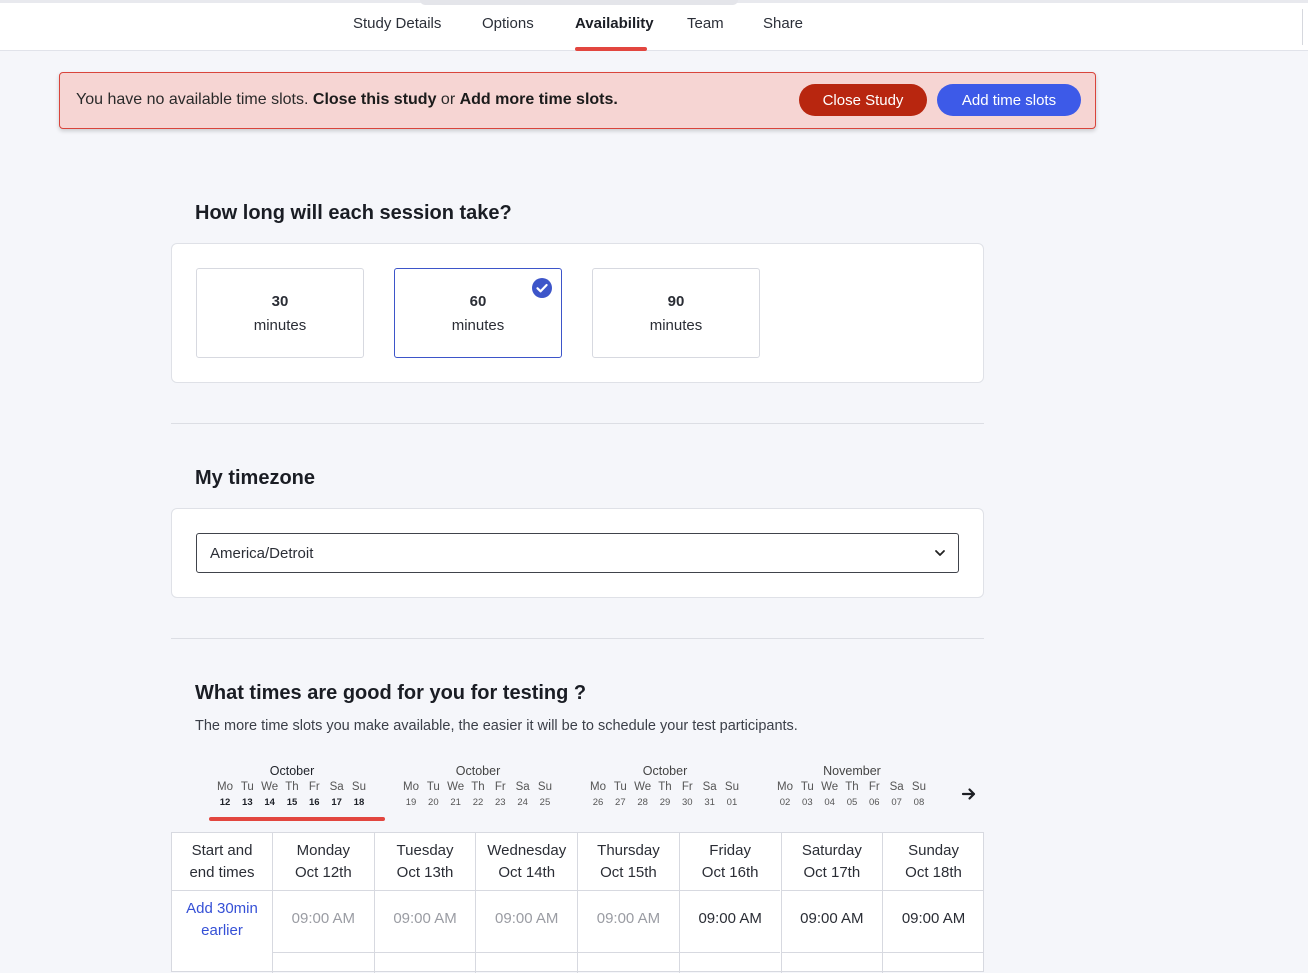 This screenshot has width=1308, height=973. I want to click on arrow-right-icon, so click(969, 794).